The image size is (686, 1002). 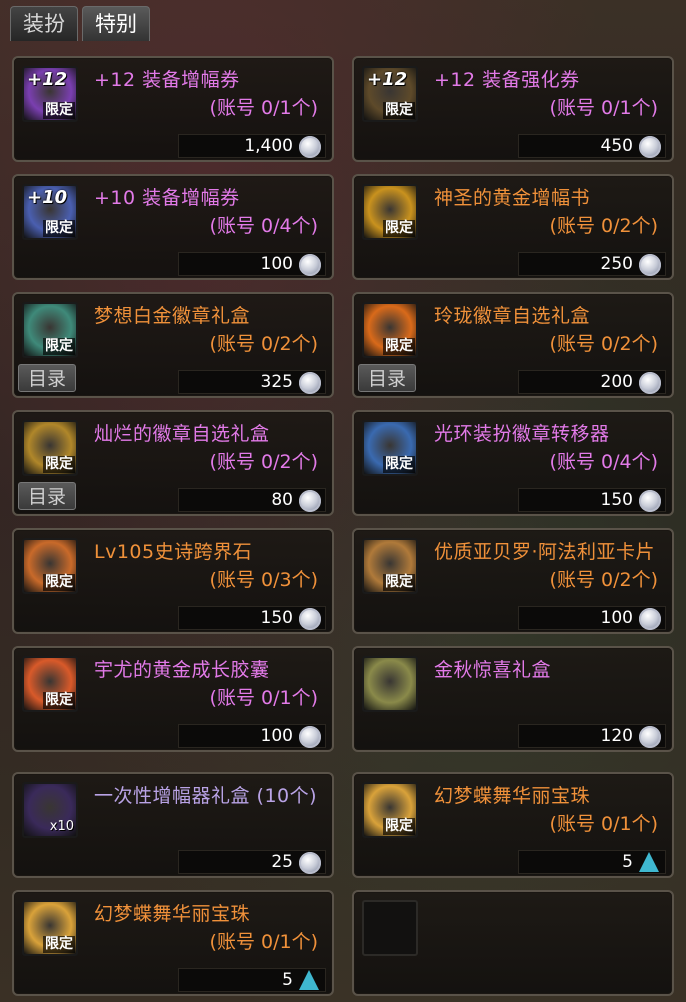 I want to click on item-card: +12 限定 +12 装备增幅券 (账号 0/1个) 1,400, so click(x=173, y=109).